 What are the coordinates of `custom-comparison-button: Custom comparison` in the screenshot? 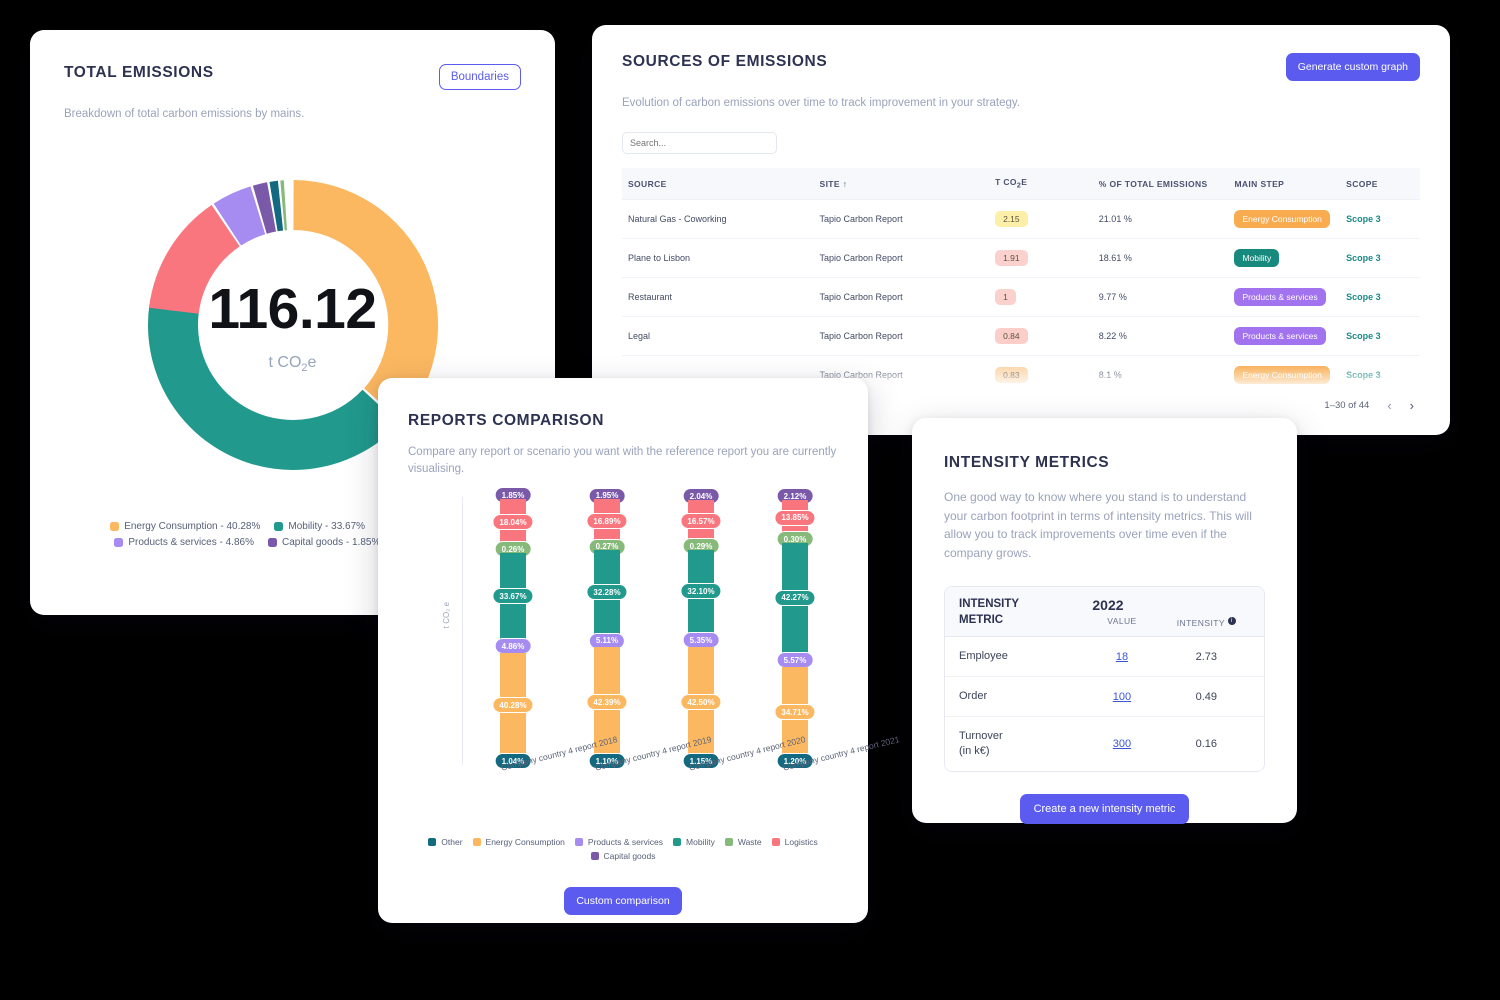 It's located at (623, 900).